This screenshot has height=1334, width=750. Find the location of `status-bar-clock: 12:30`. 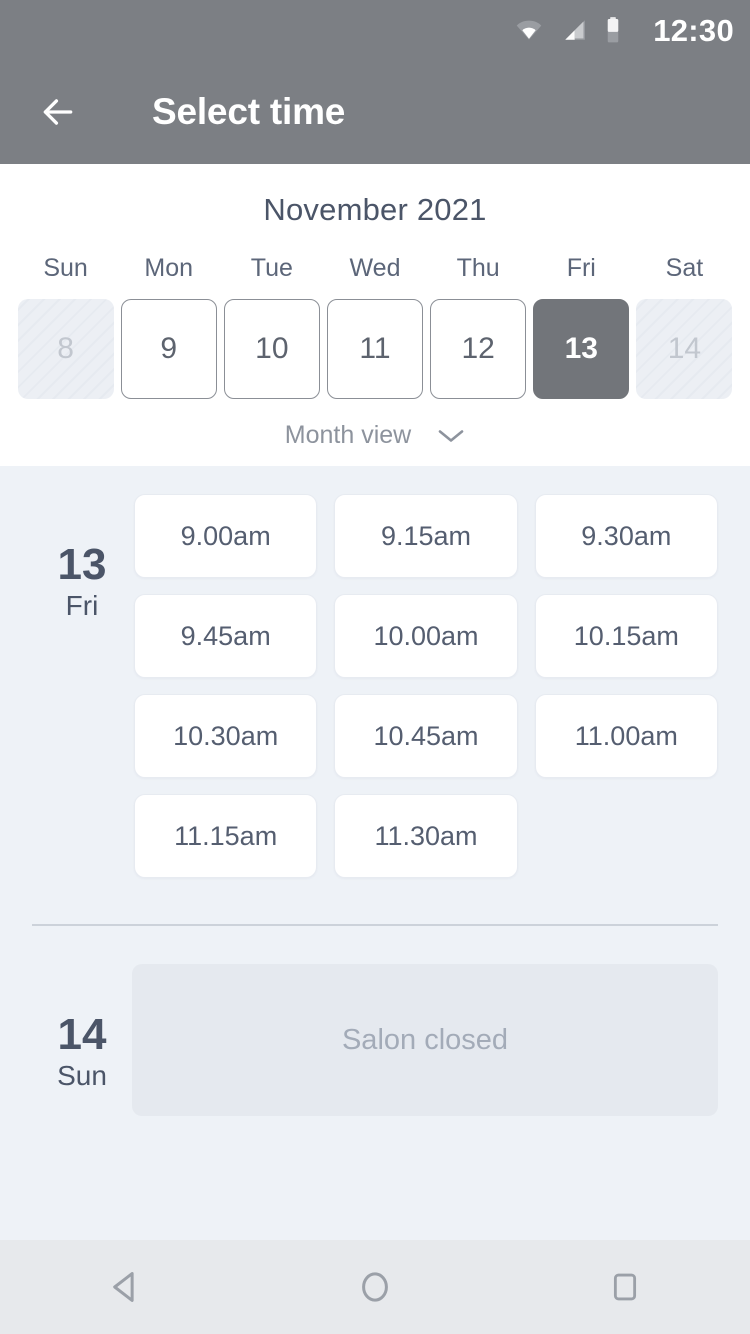

status-bar-clock: 12:30 is located at coordinates (693, 30).